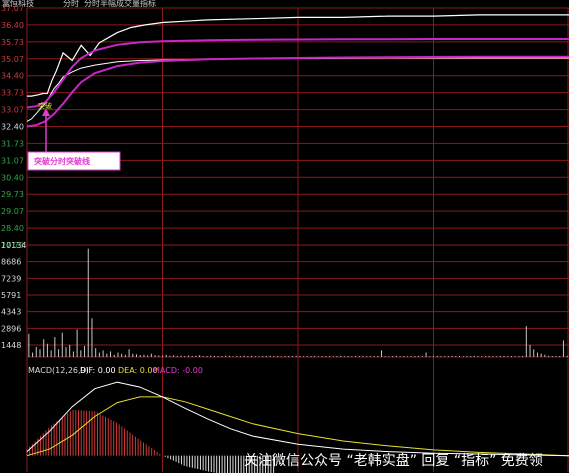 The height and width of the screenshot is (473, 569). Describe the element at coordinates (12, 59) in the screenshot. I see `price-tick-label: 35.07` at that location.